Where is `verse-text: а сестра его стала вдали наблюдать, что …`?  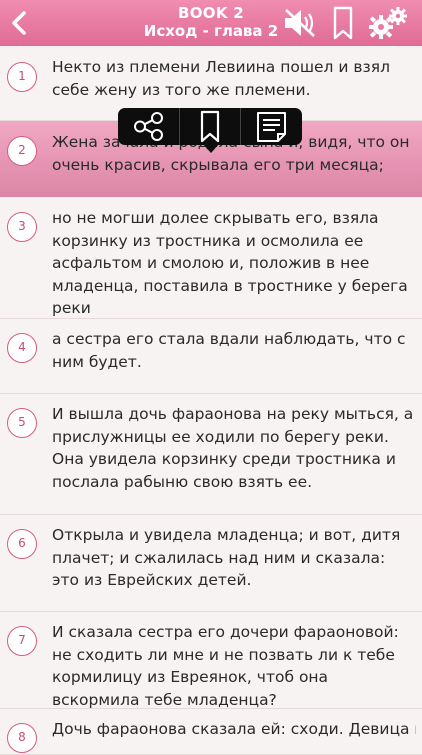 verse-text: а сестра его стала вдали наблюдать, что … is located at coordinates (229, 350).